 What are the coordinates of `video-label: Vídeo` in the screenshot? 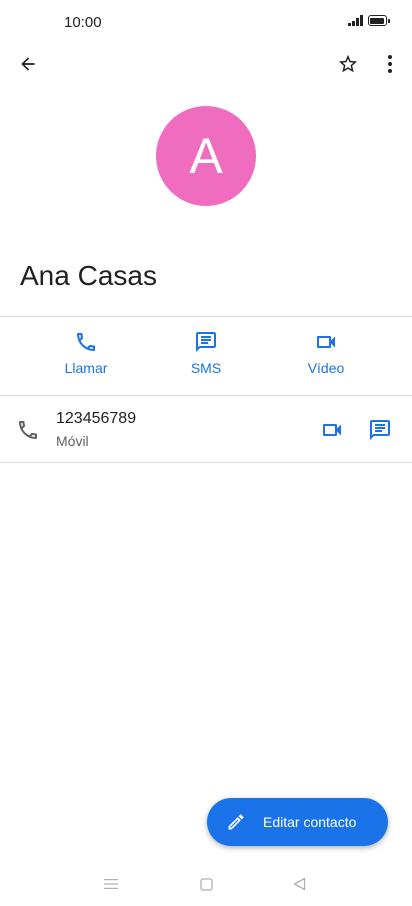 It's located at (326, 368).